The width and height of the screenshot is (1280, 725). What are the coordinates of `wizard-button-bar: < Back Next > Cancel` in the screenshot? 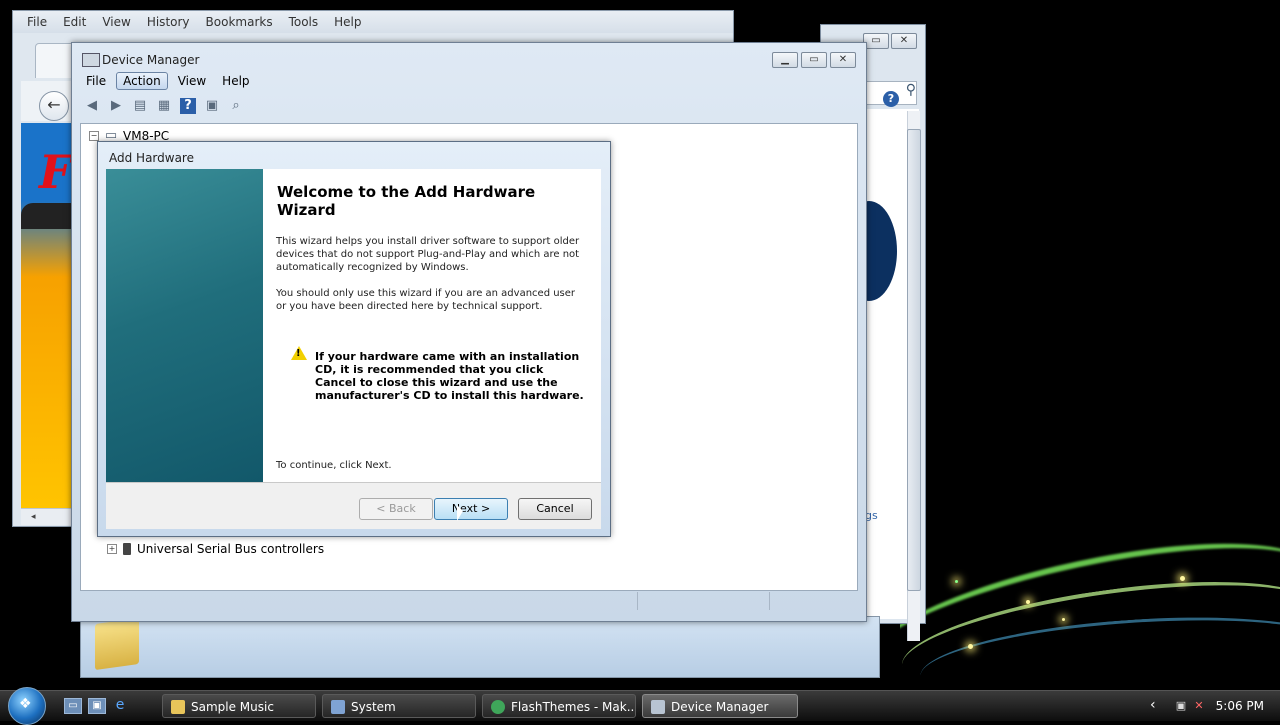 It's located at (353, 505).